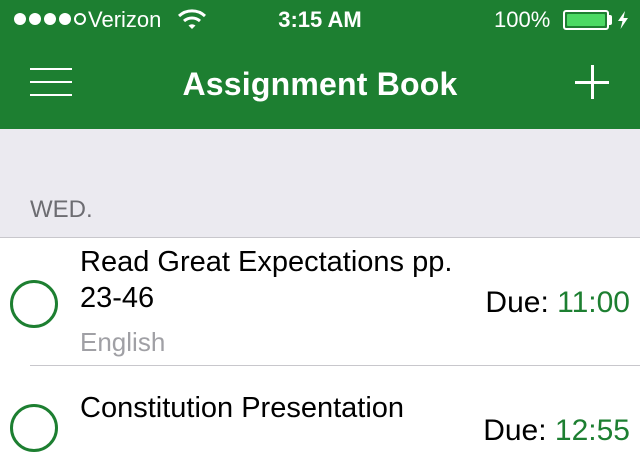 The height and width of the screenshot is (453, 640). What do you see at coordinates (593, 302) in the screenshot?
I see `due-time: 11:00` at bounding box center [593, 302].